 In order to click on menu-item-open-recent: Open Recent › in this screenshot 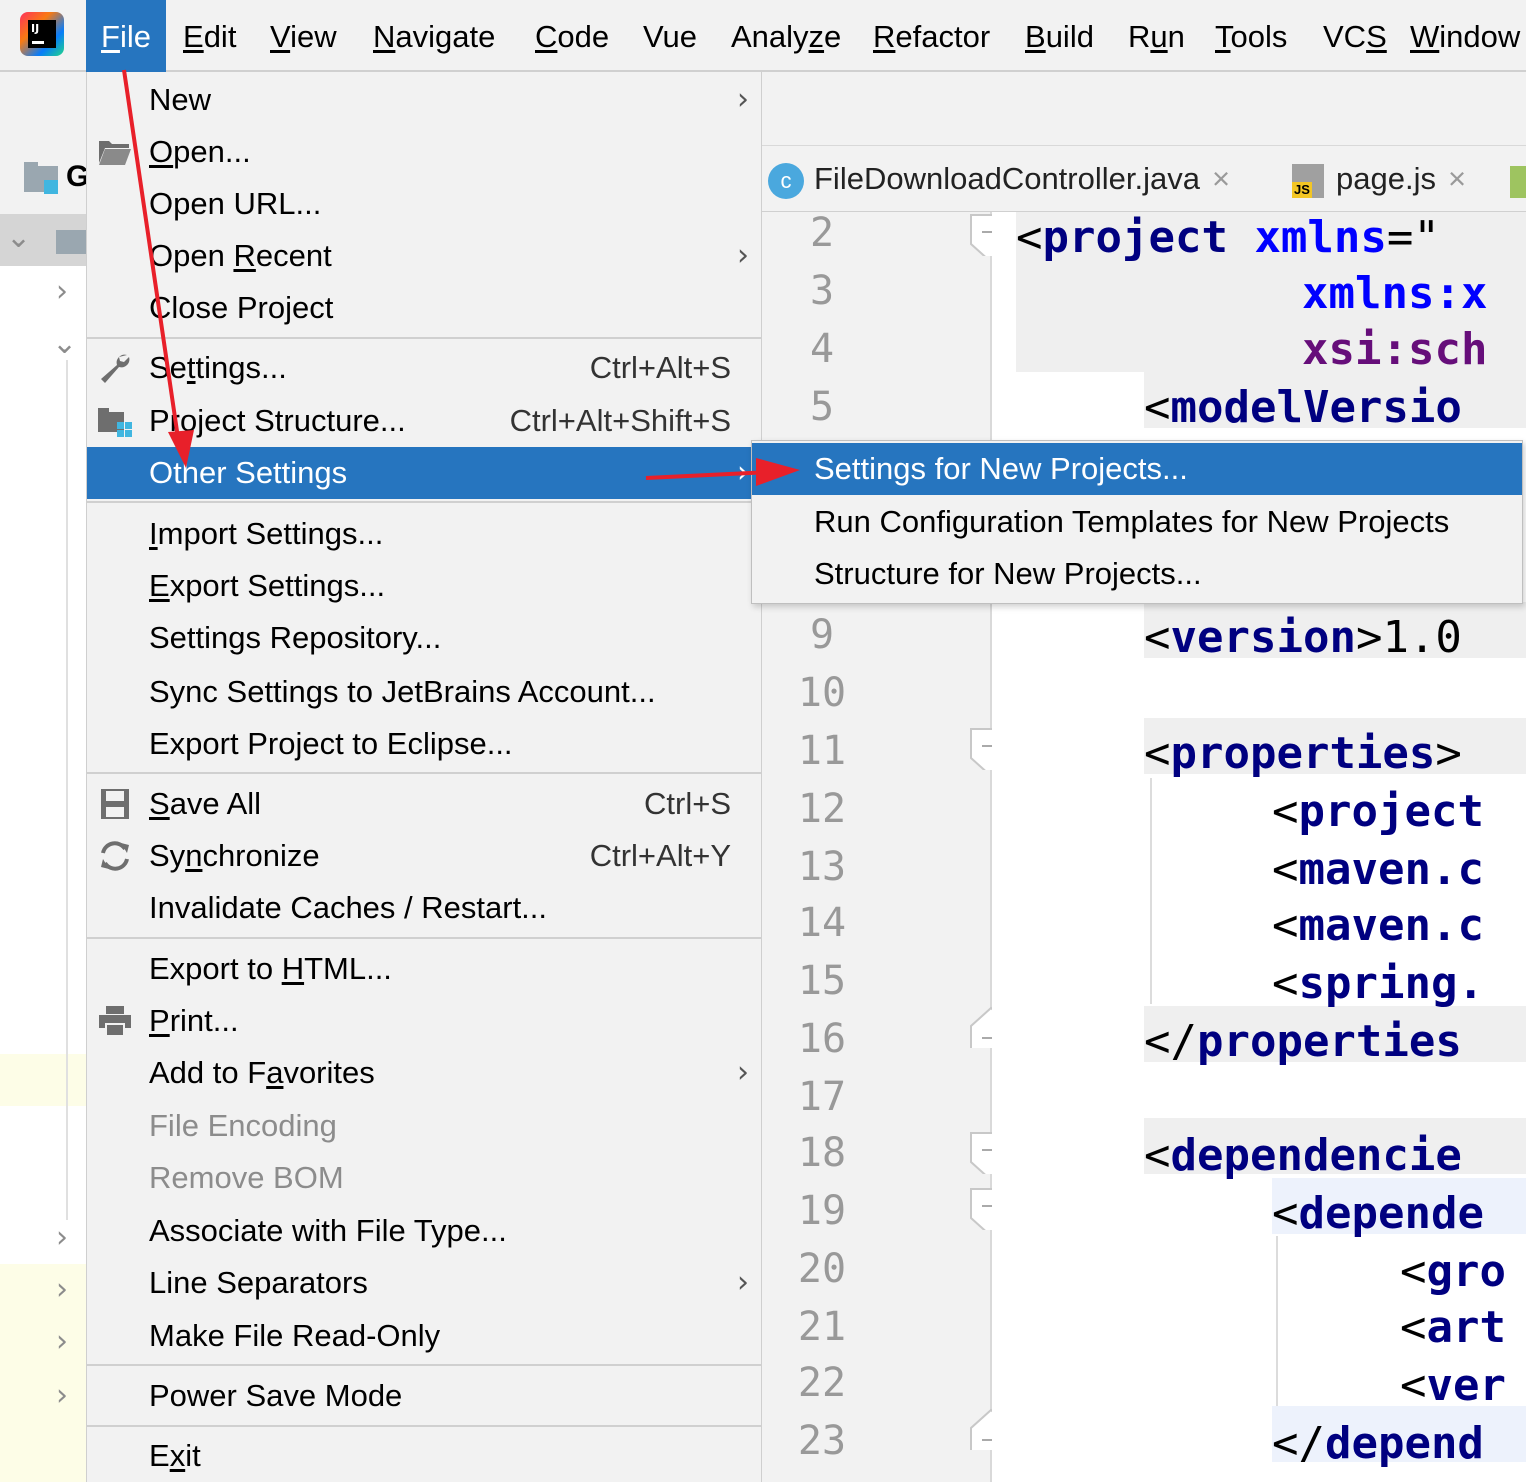, I will do `click(424, 256)`.